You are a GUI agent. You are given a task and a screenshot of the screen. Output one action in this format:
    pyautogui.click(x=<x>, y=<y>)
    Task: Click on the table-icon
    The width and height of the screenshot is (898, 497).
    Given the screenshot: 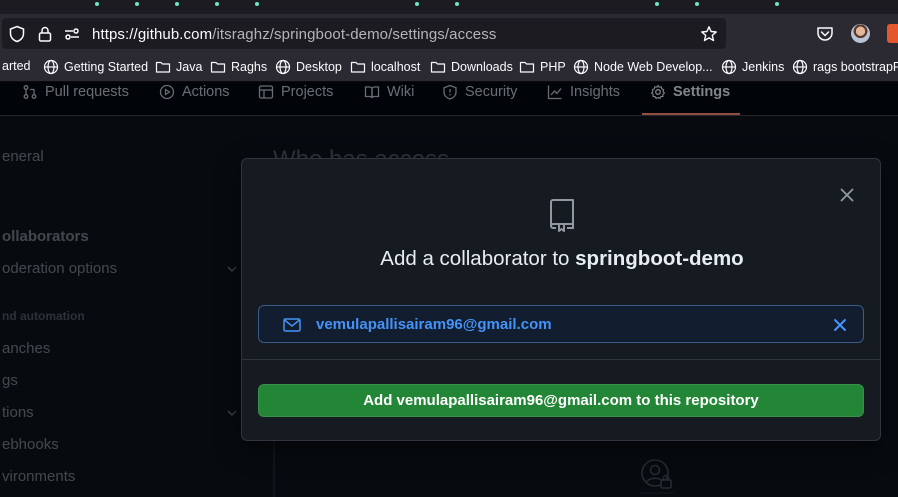 What is the action you would take?
    pyautogui.click(x=266, y=92)
    